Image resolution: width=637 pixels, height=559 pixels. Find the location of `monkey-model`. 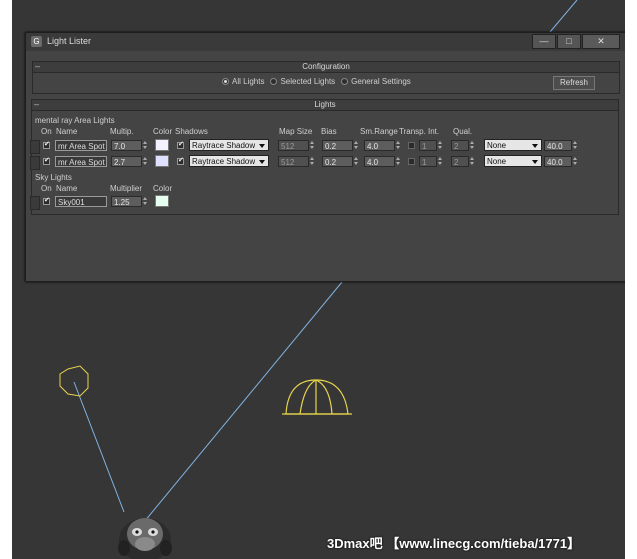

monkey-model is located at coordinates (145, 538).